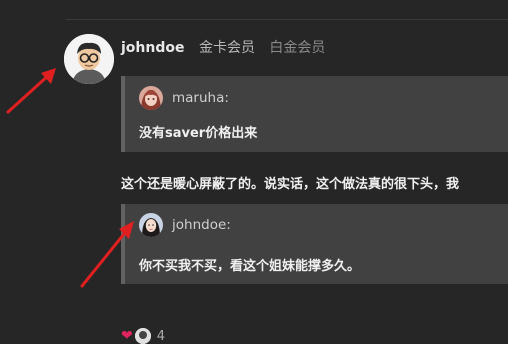 This screenshot has width=508, height=344. I want to click on quote-header: maruha:, so click(184, 98).